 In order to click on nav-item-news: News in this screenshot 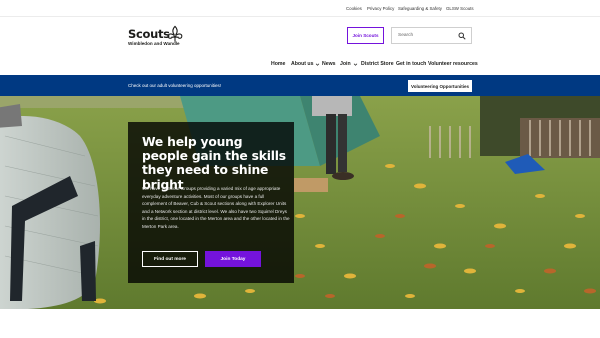, I will do `click(329, 64)`.